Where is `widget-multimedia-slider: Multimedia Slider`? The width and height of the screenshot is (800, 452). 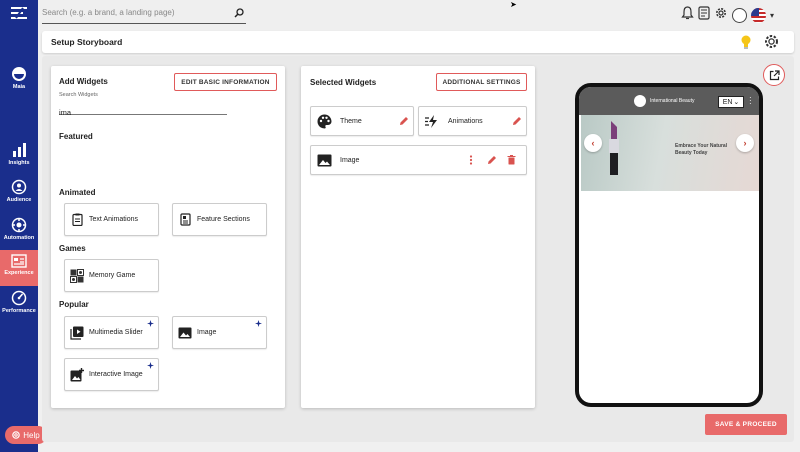 widget-multimedia-slider: Multimedia Slider is located at coordinates (111, 332).